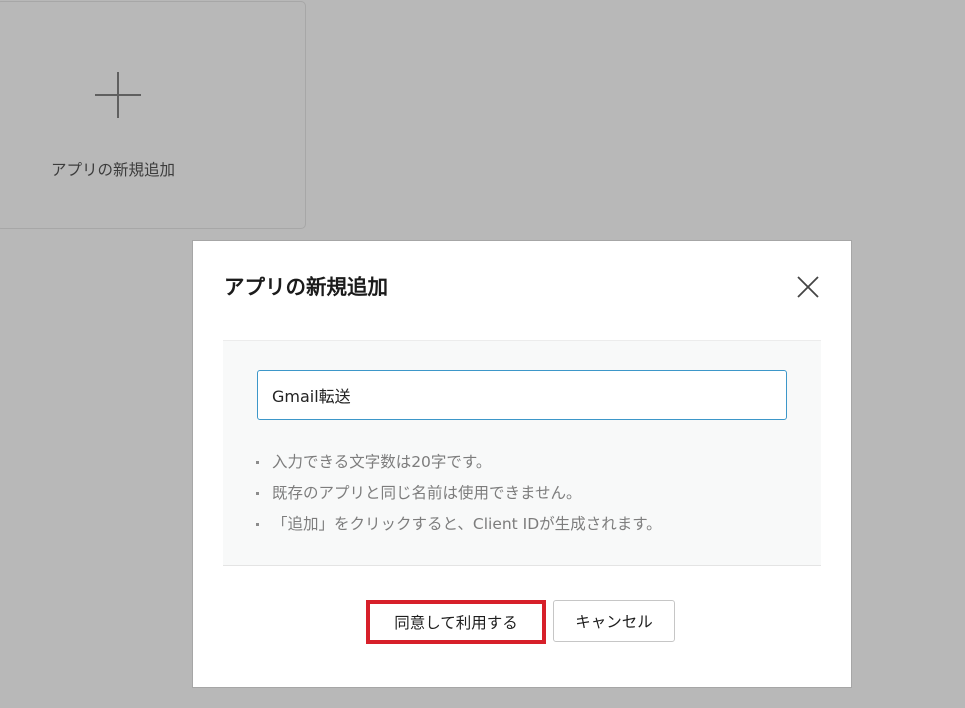 Image resolution: width=965 pixels, height=708 pixels. Describe the element at coordinates (522, 395) in the screenshot. I see `app-name-input` at that location.